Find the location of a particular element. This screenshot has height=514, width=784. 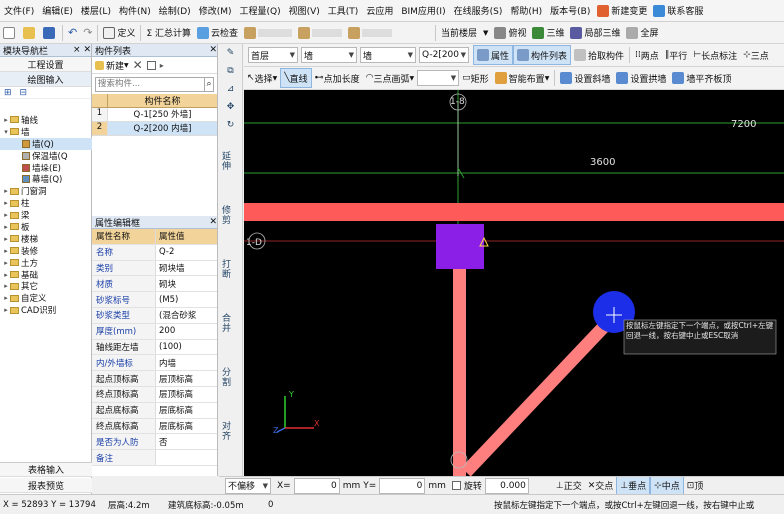

attribute-button: 属性 is located at coordinates (493, 55).